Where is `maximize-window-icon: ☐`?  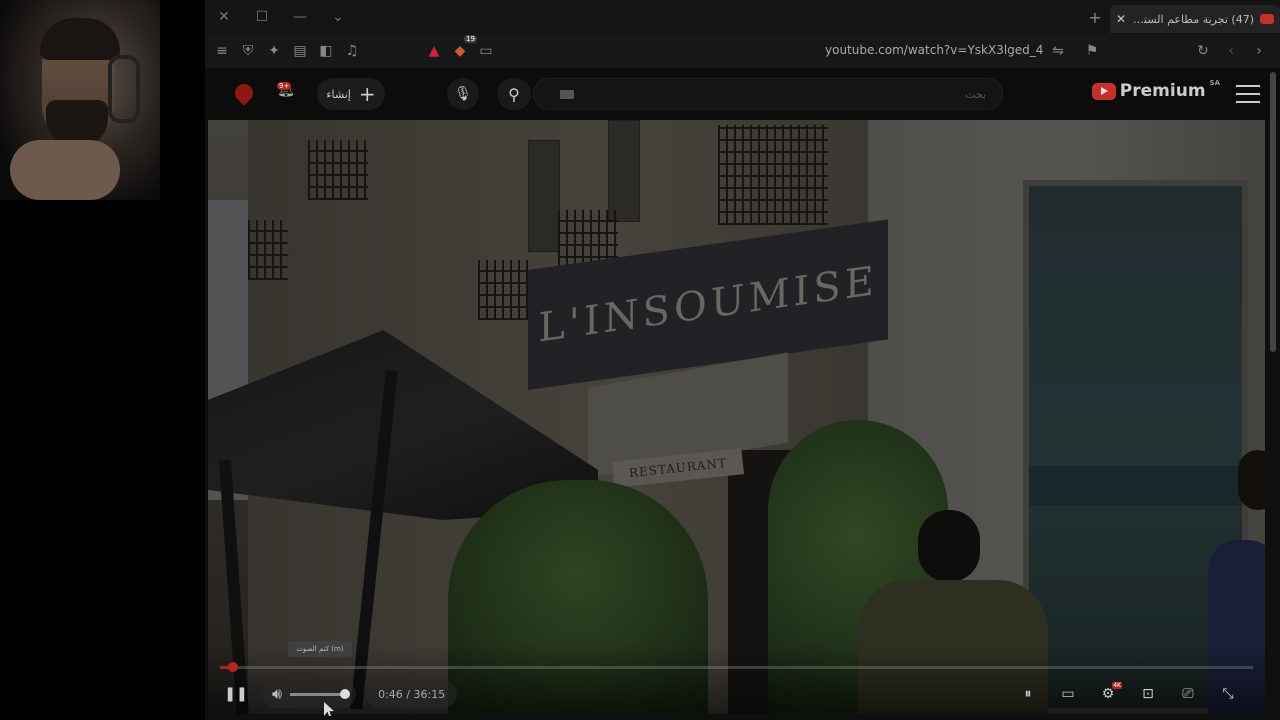 maximize-window-icon: ☐ is located at coordinates (262, 17).